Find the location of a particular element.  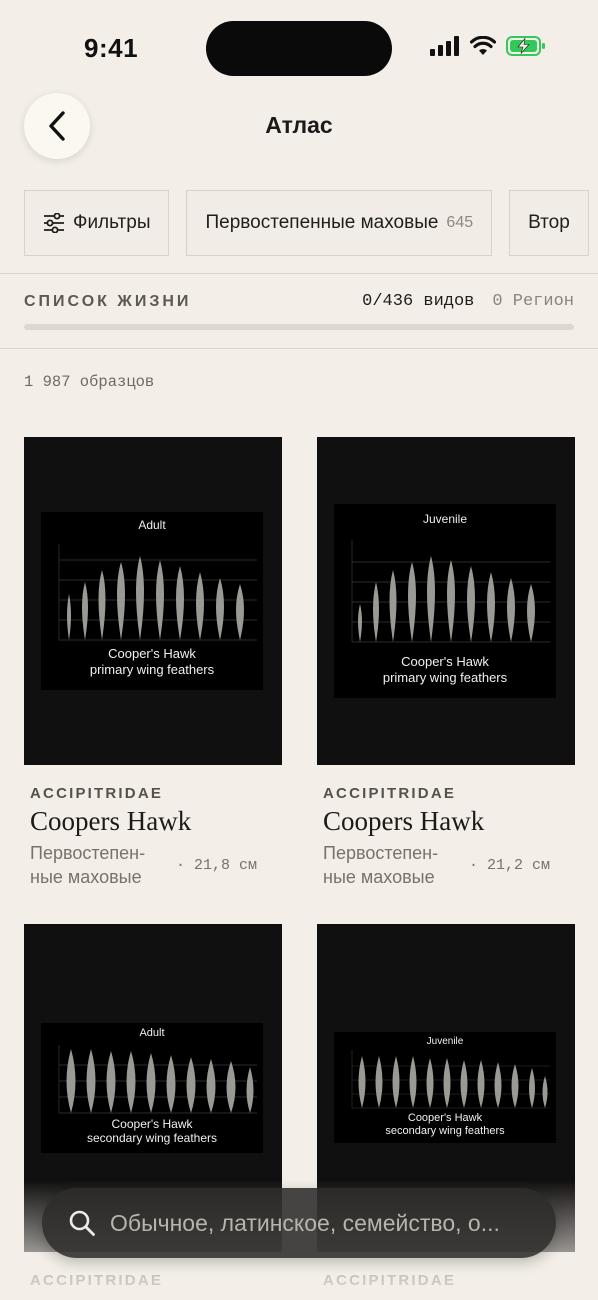

chip-primaries-count: 645 is located at coordinates (460, 222).